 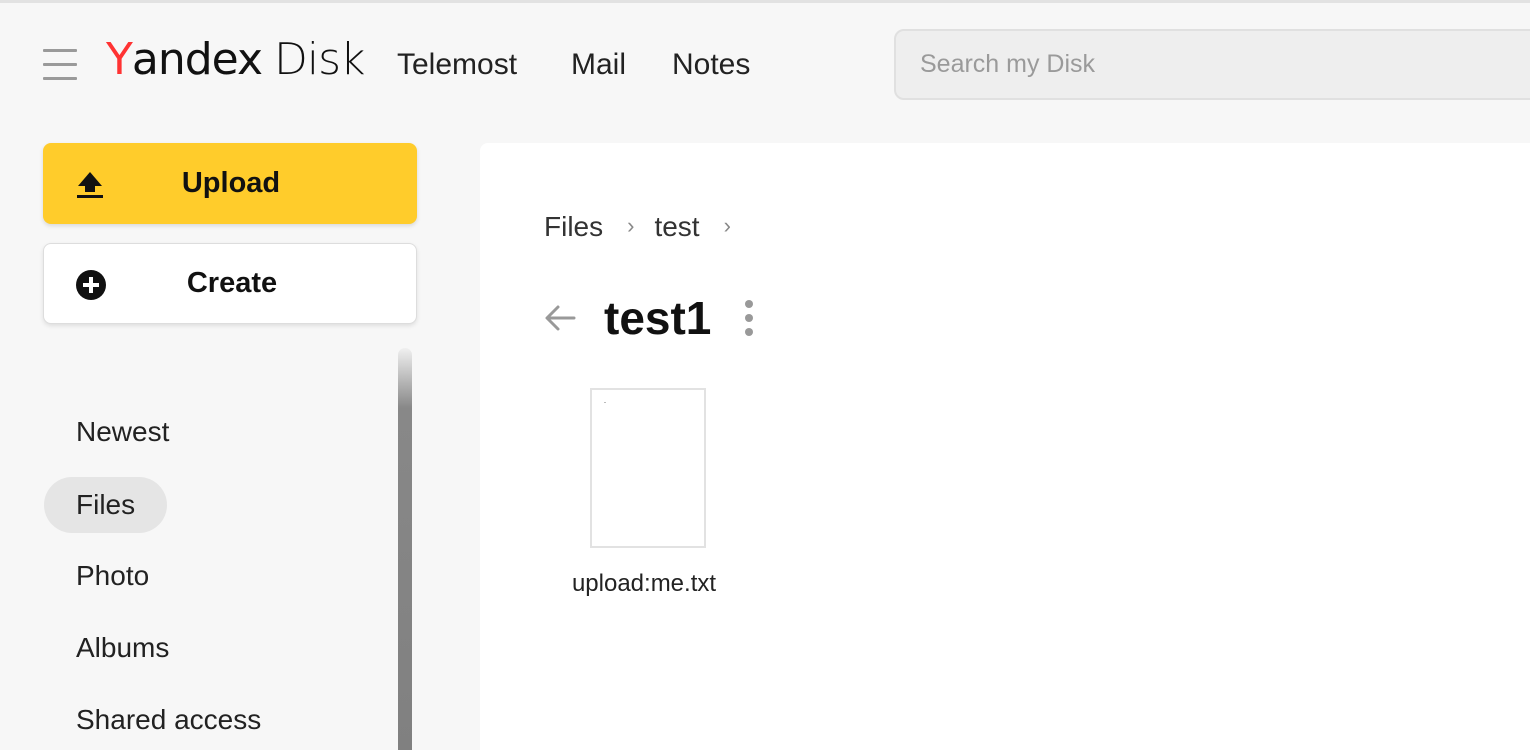 What do you see at coordinates (122, 432) in the screenshot?
I see `sidebar-item-newest: Newest` at bounding box center [122, 432].